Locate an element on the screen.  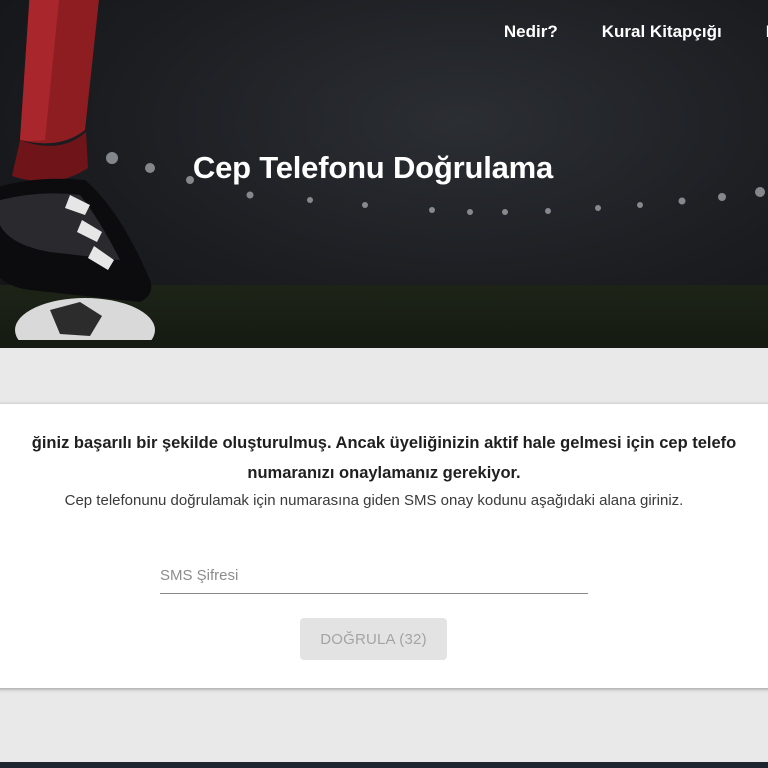
verification-message-line-2: numaranızı onaylamanız gerekiyor. is located at coordinates (384, 473).